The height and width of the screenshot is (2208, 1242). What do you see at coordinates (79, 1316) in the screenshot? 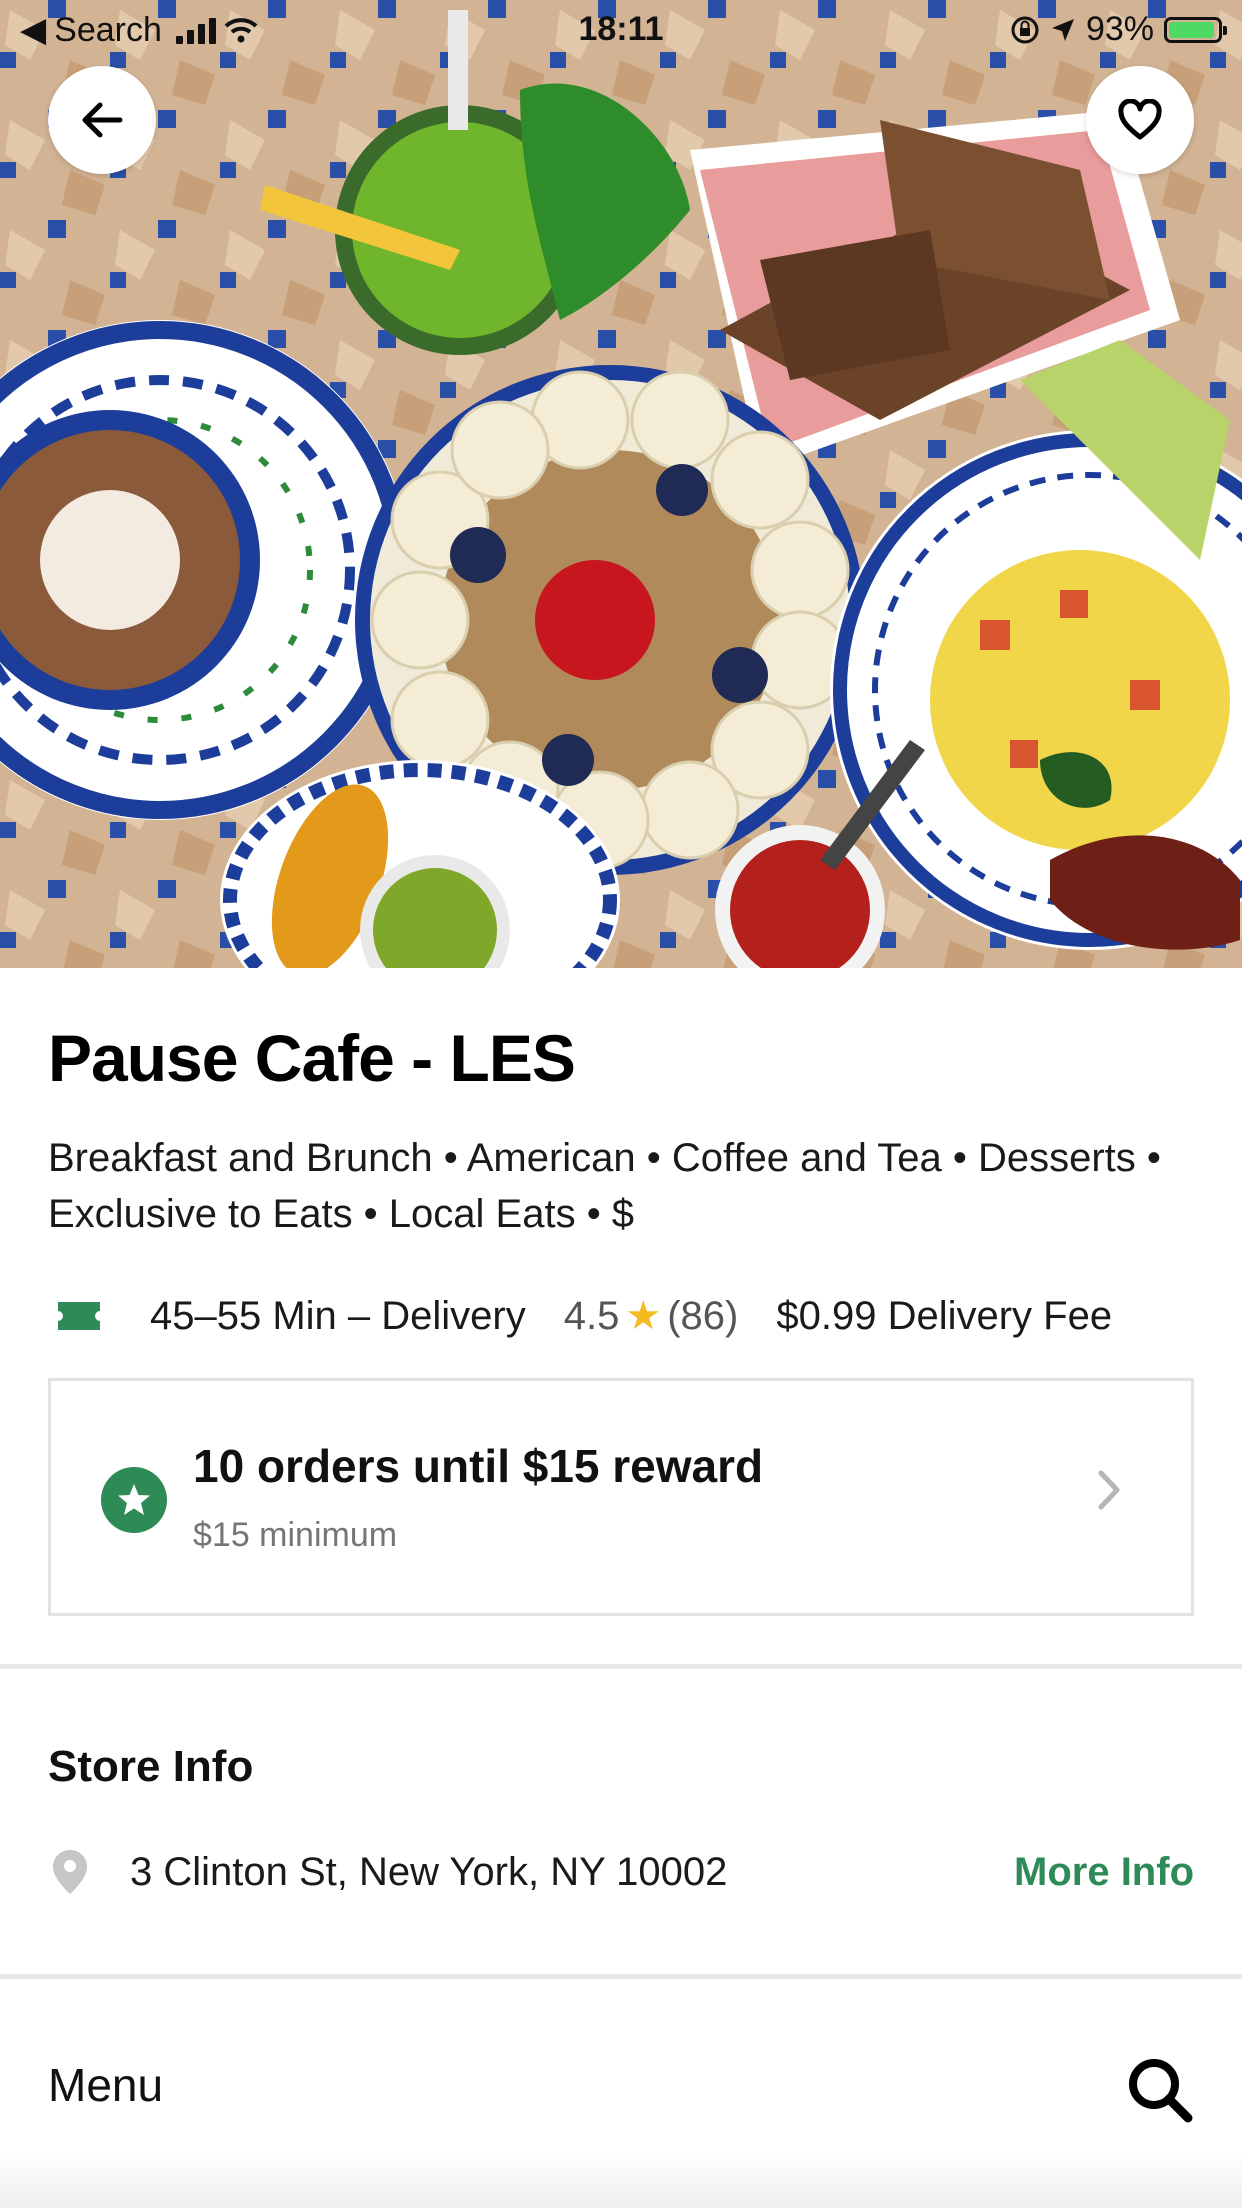
I see `ticket-icon` at bounding box center [79, 1316].